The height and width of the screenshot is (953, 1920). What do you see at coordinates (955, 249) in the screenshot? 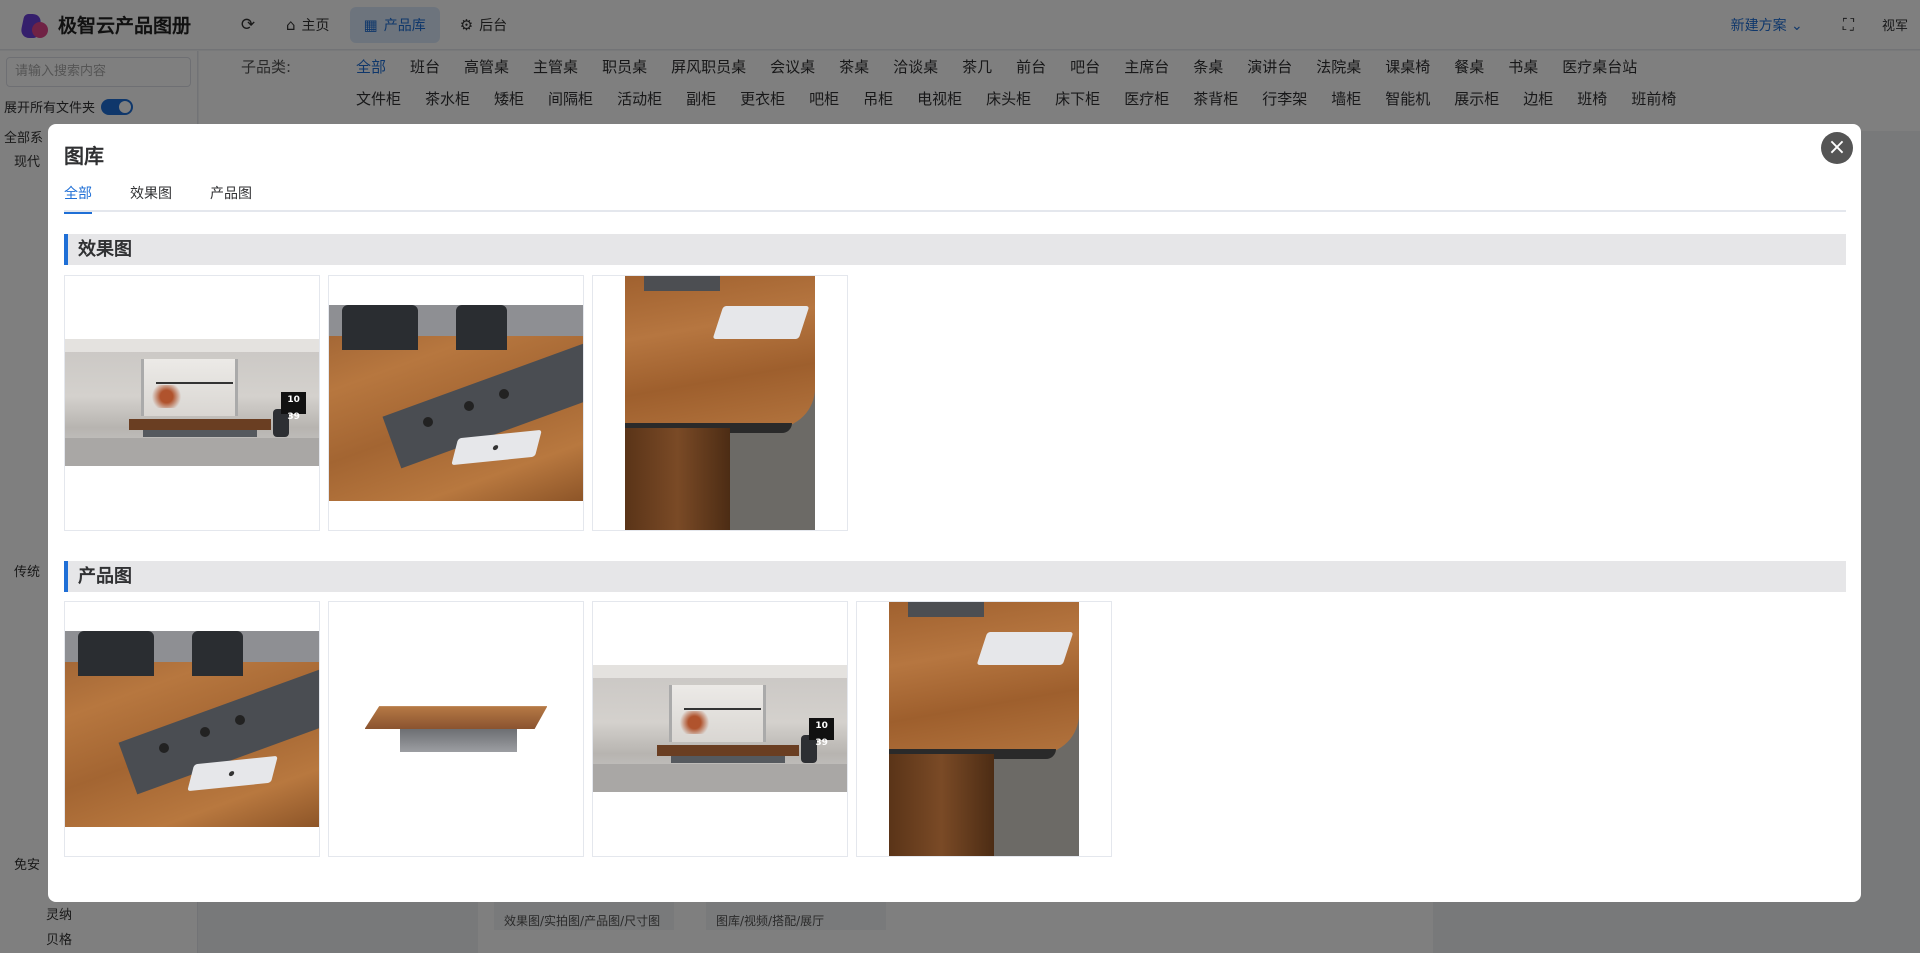
I see `section-title-effect: 效果图` at bounding box center [955, 249].